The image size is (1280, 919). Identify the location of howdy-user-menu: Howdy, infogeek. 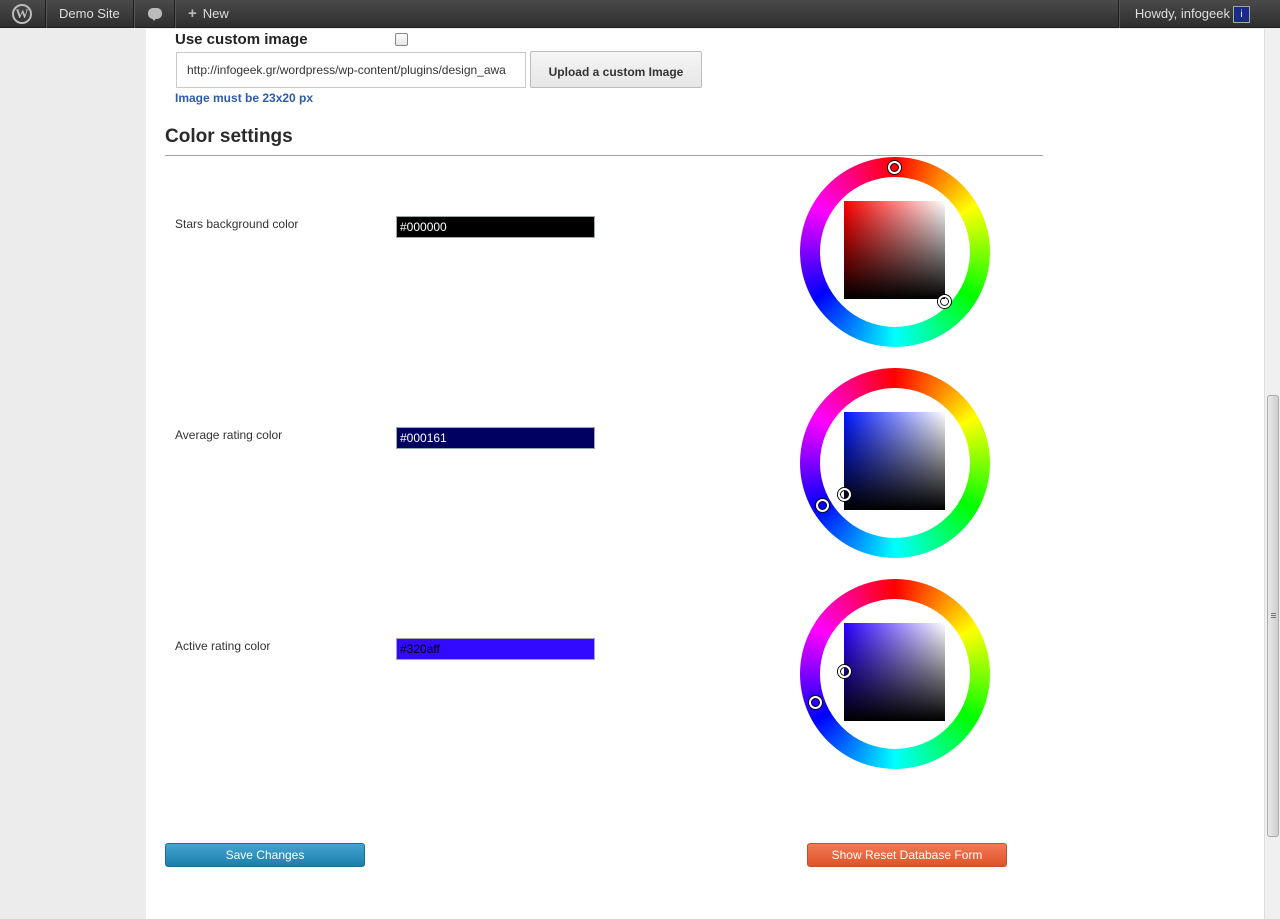
(1182, 14).